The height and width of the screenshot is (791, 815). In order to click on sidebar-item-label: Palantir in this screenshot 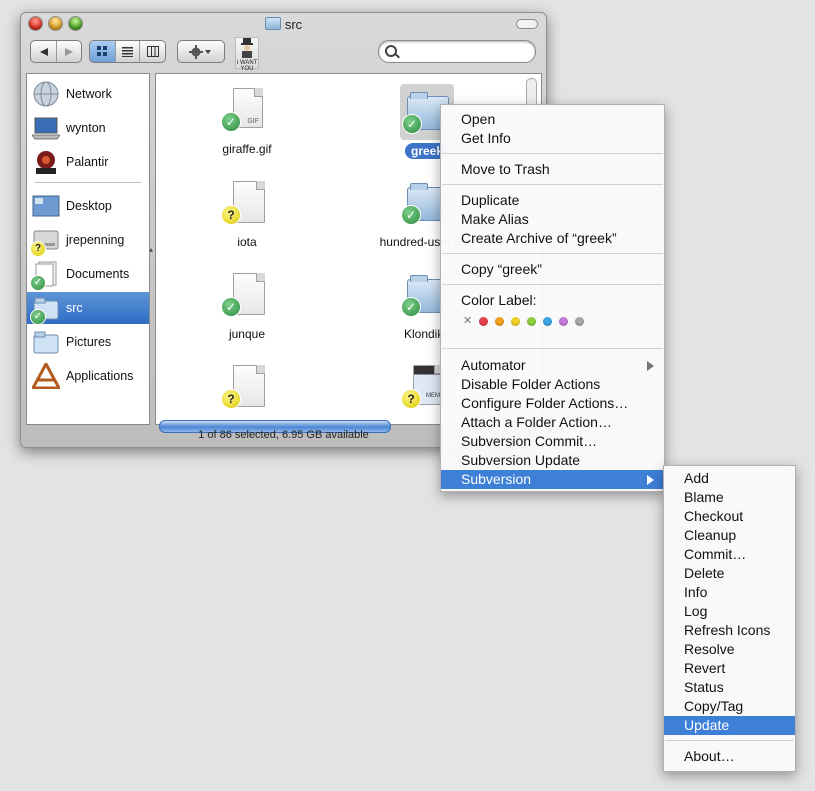, I will do `click(87, 162)`.